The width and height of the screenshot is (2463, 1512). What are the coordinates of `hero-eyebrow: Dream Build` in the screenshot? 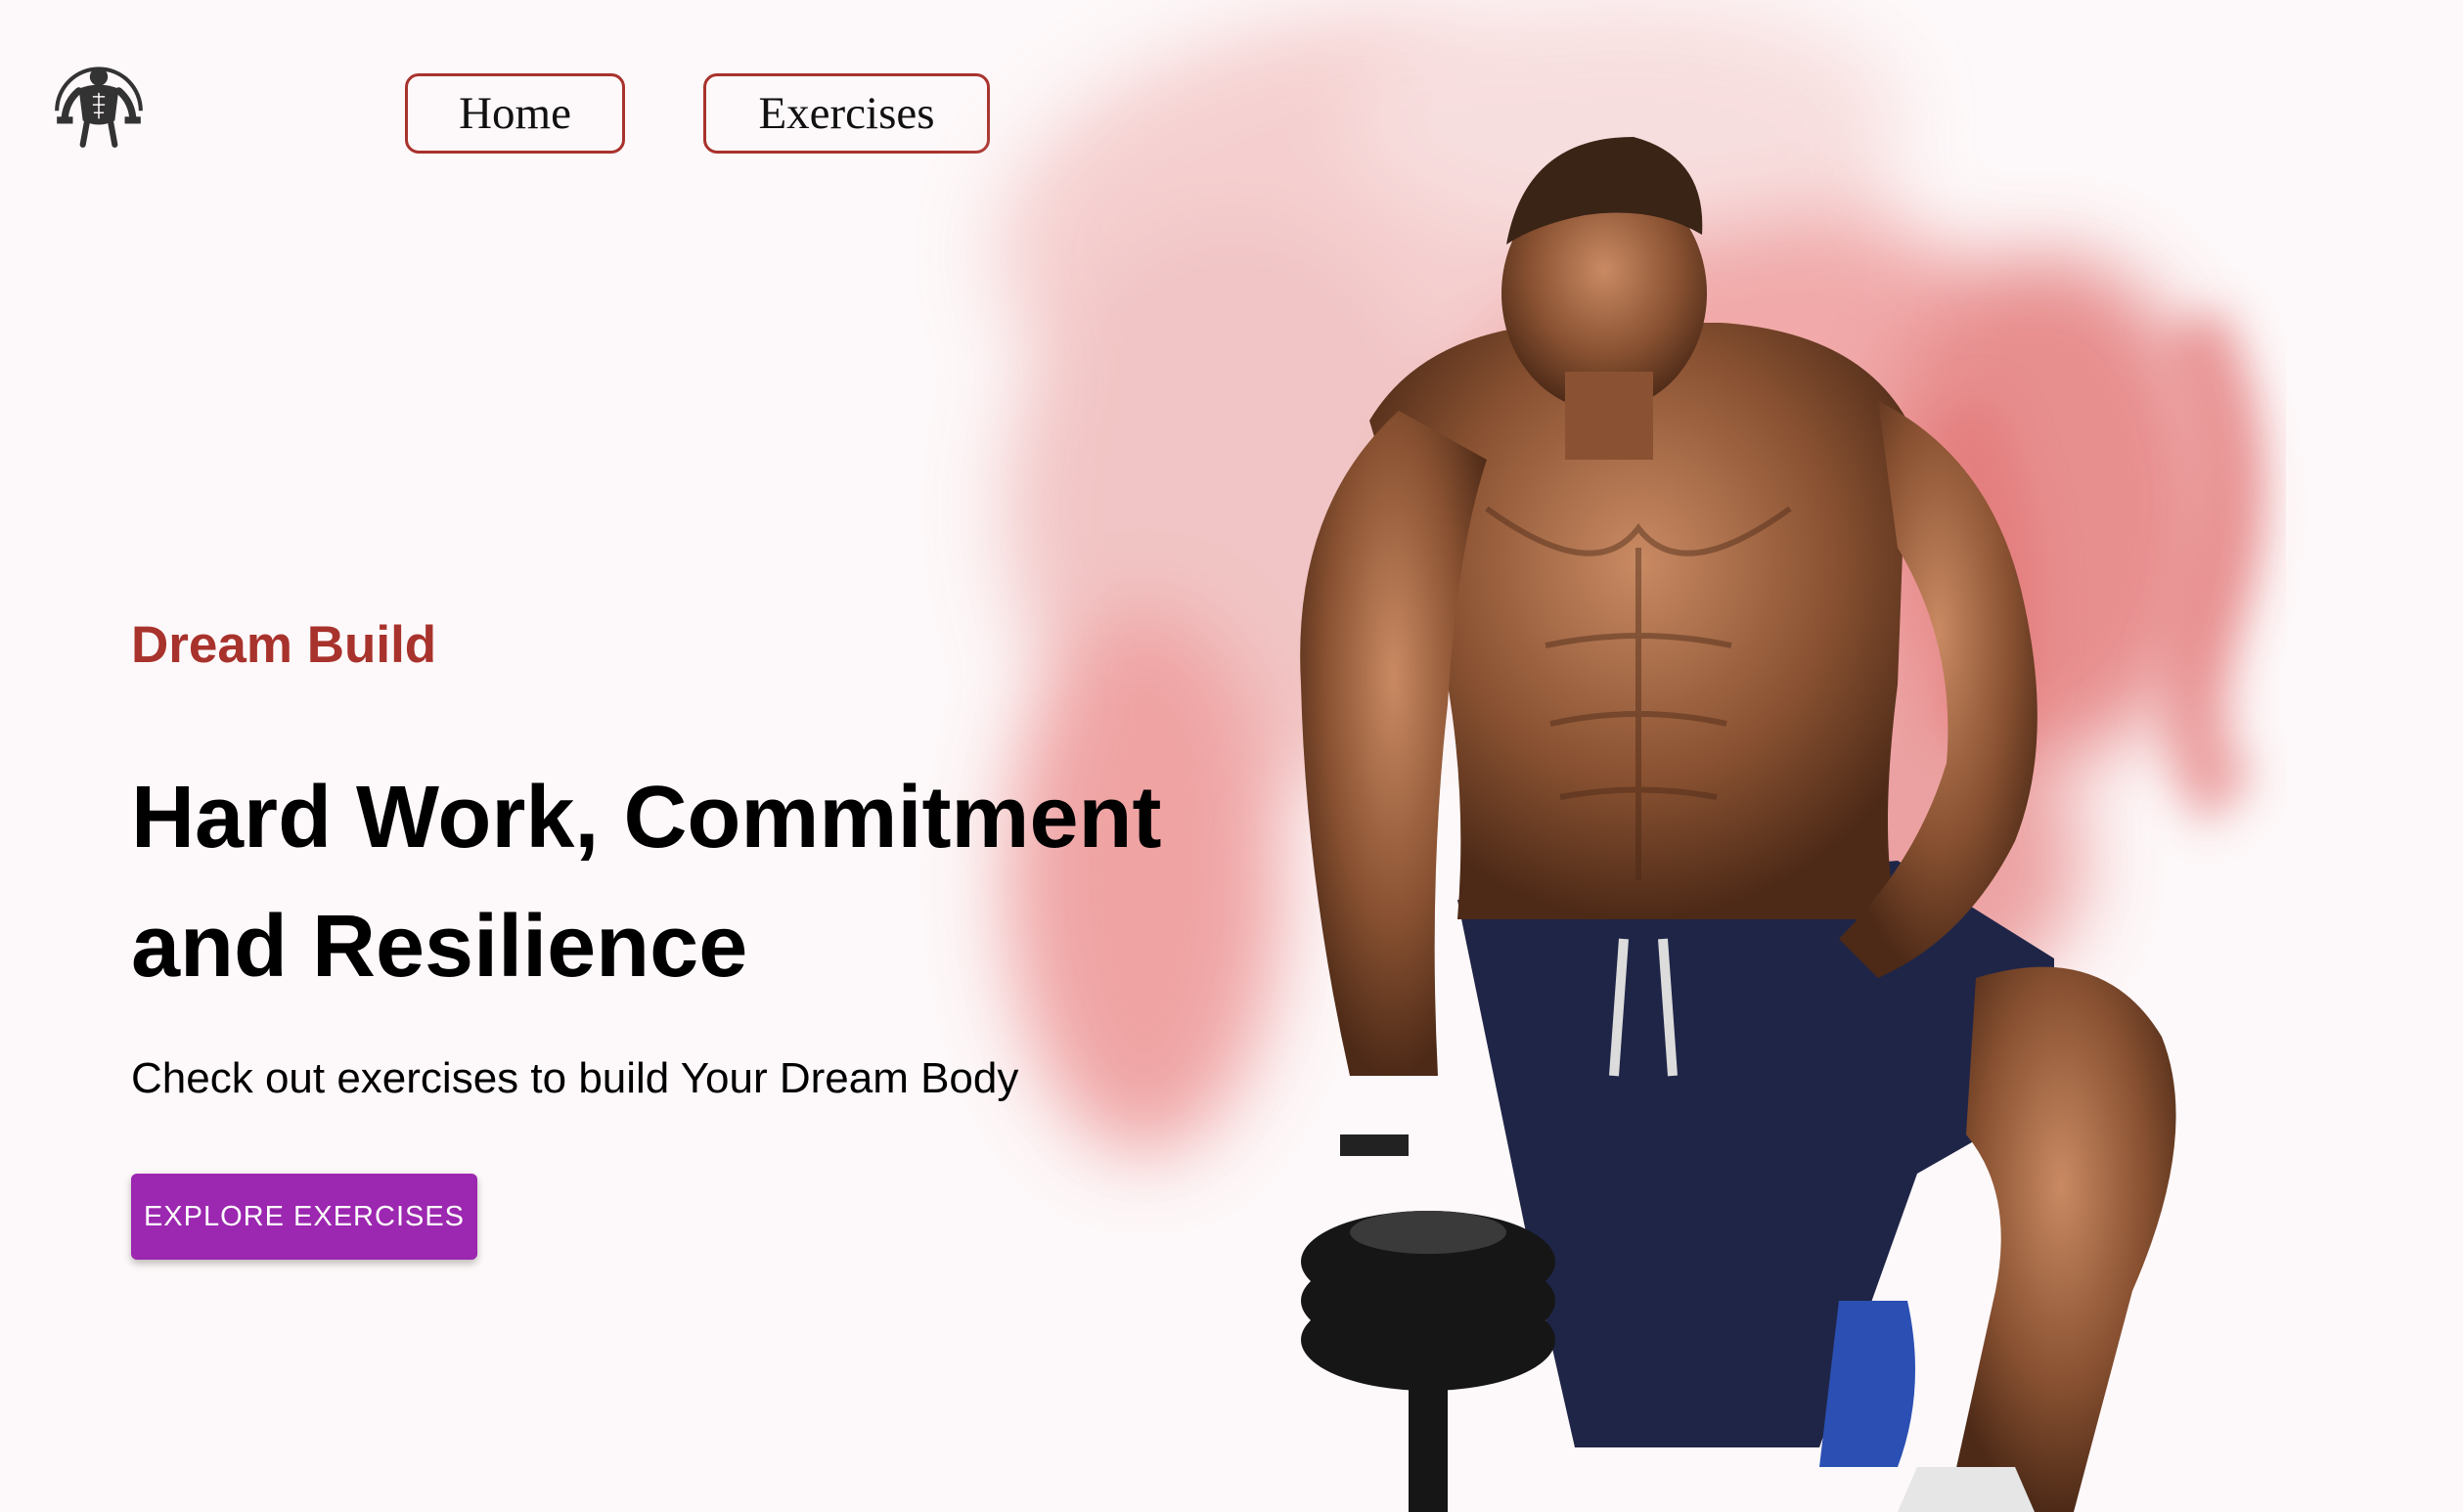 It's located at (284, 645).